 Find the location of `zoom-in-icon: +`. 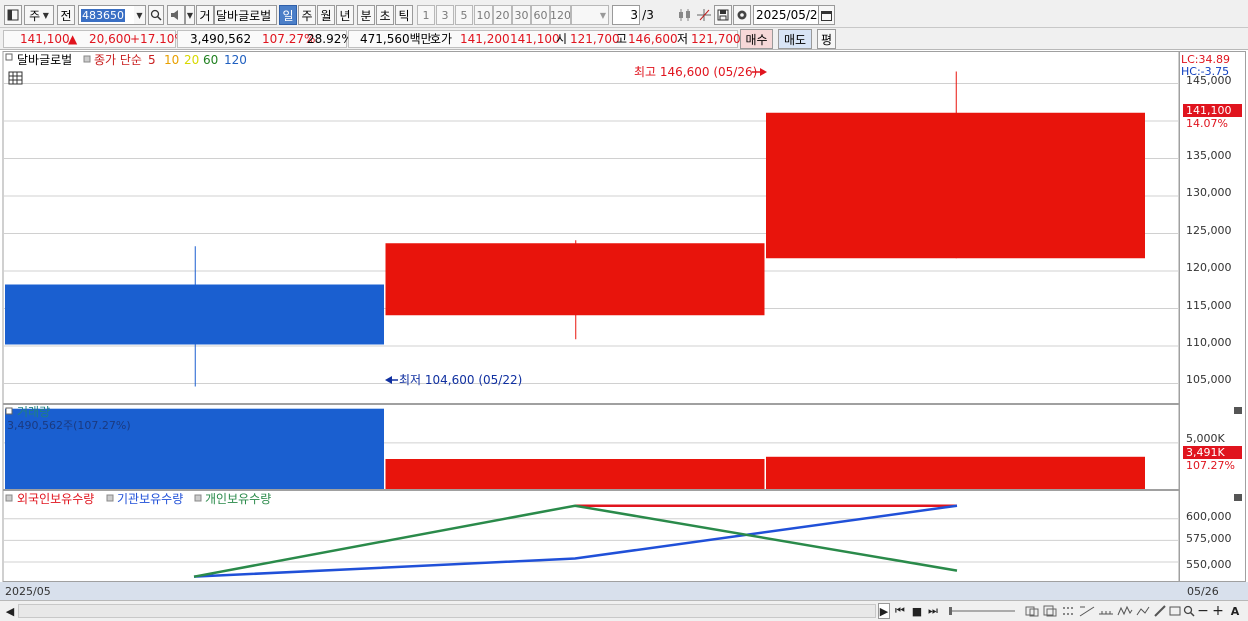

zoom-in-icon: + is located at coordinates (1218, 611).